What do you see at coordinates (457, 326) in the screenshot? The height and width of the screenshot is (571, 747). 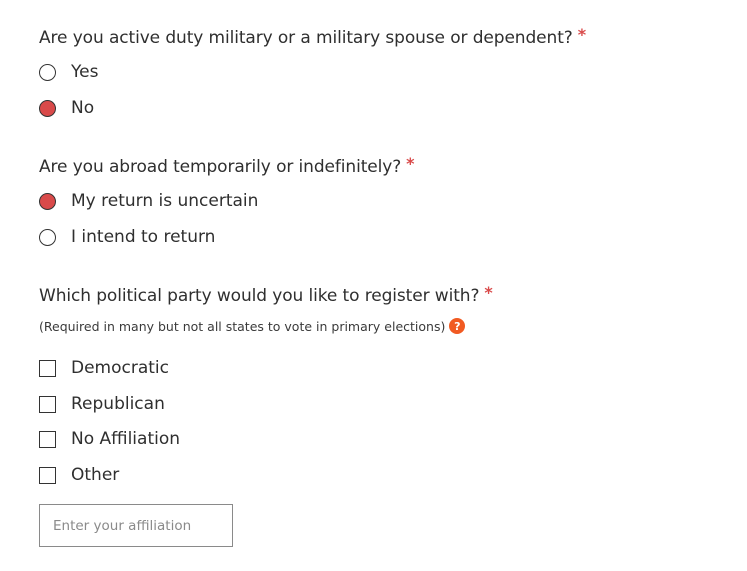 I see `question-circle-icon: ?` at bounding box center [457, 326].